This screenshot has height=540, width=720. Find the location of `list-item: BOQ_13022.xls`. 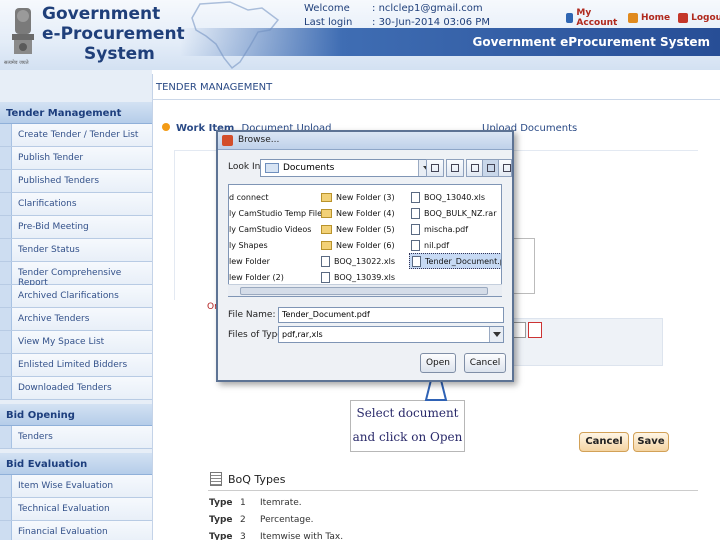

list-item: BOQ_13022.xls is located at coordinates (358, 261).